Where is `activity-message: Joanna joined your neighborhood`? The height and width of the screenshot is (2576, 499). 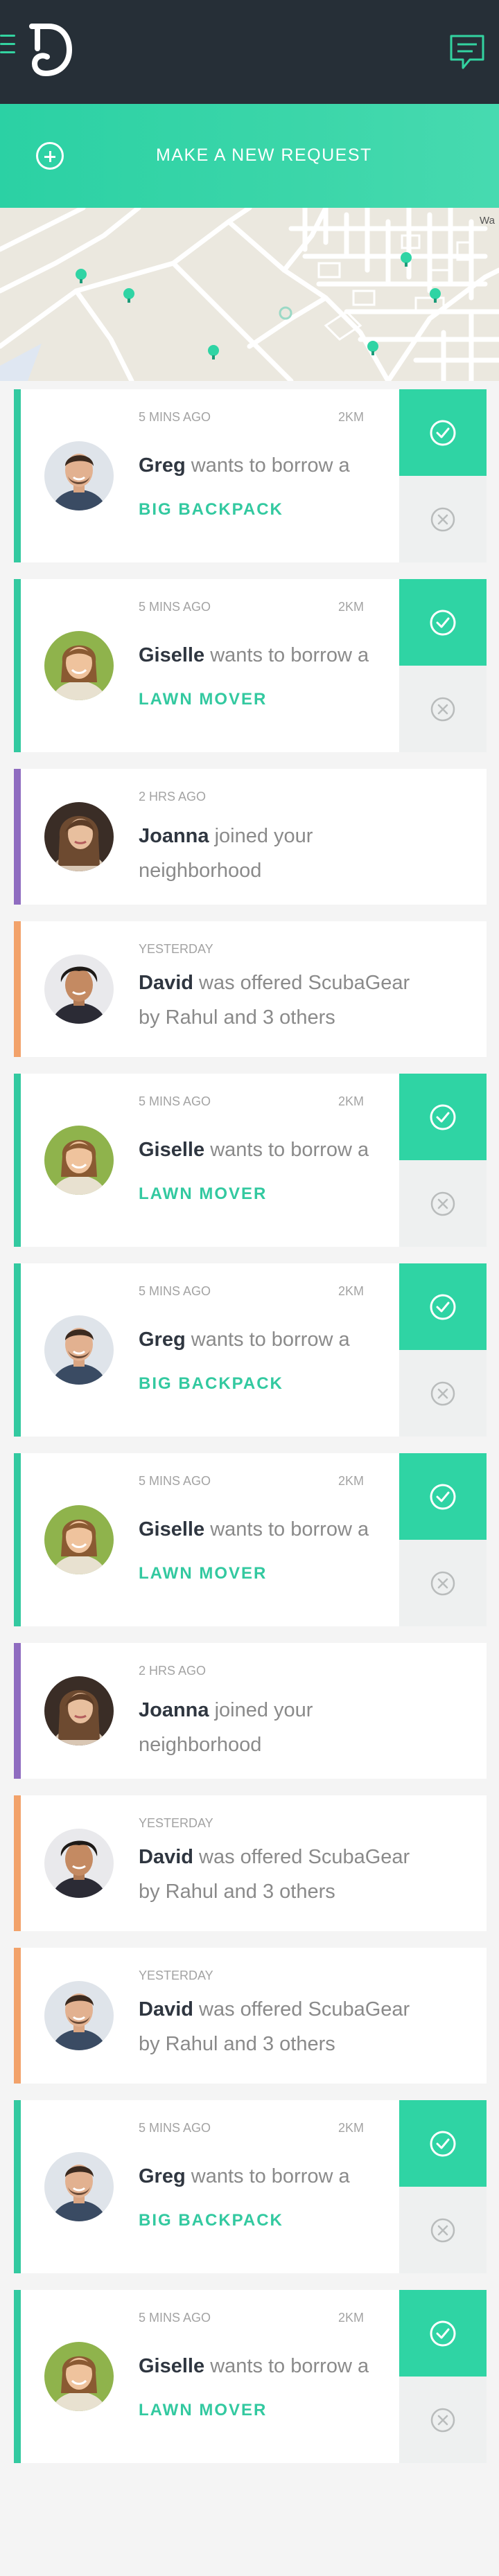
activity-message: Joanna joined your neighborhood is located at coordinates (277, 853).